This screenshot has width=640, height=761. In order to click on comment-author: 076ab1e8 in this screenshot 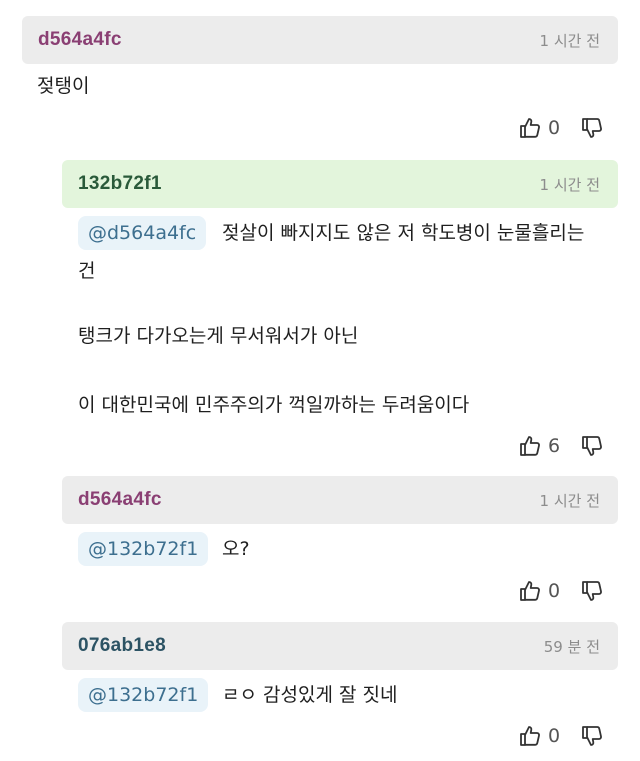, I will do `click(122, 646)`.